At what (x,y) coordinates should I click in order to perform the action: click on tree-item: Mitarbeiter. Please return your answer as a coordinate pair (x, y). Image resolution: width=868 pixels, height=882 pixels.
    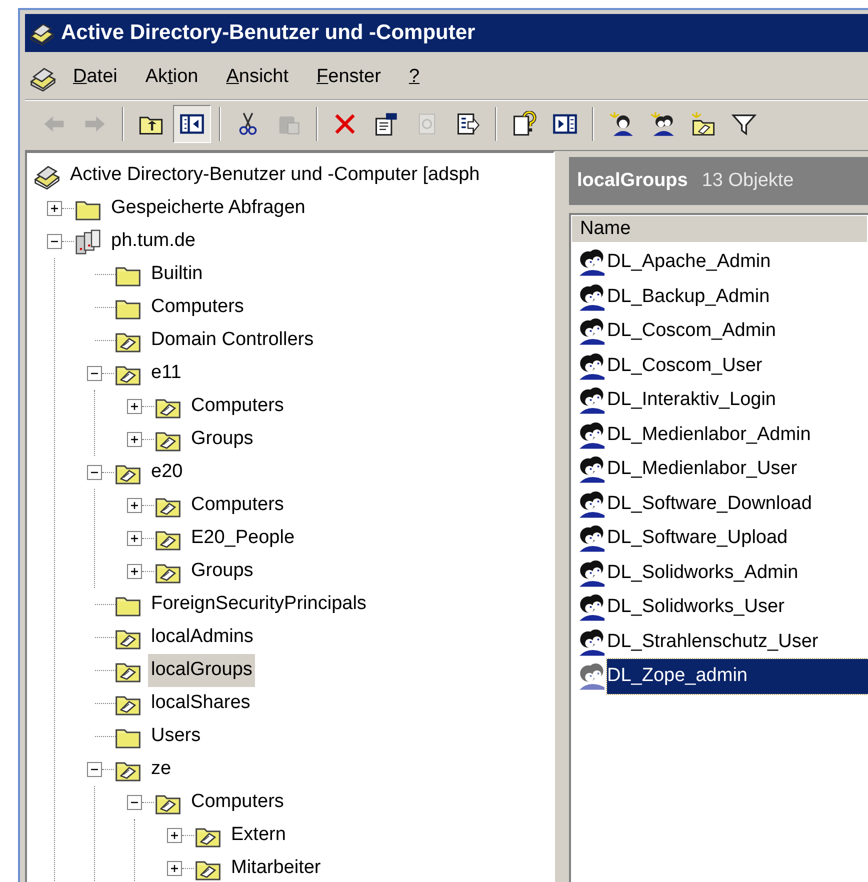
    Looking at the image, I should click on (276, 867).